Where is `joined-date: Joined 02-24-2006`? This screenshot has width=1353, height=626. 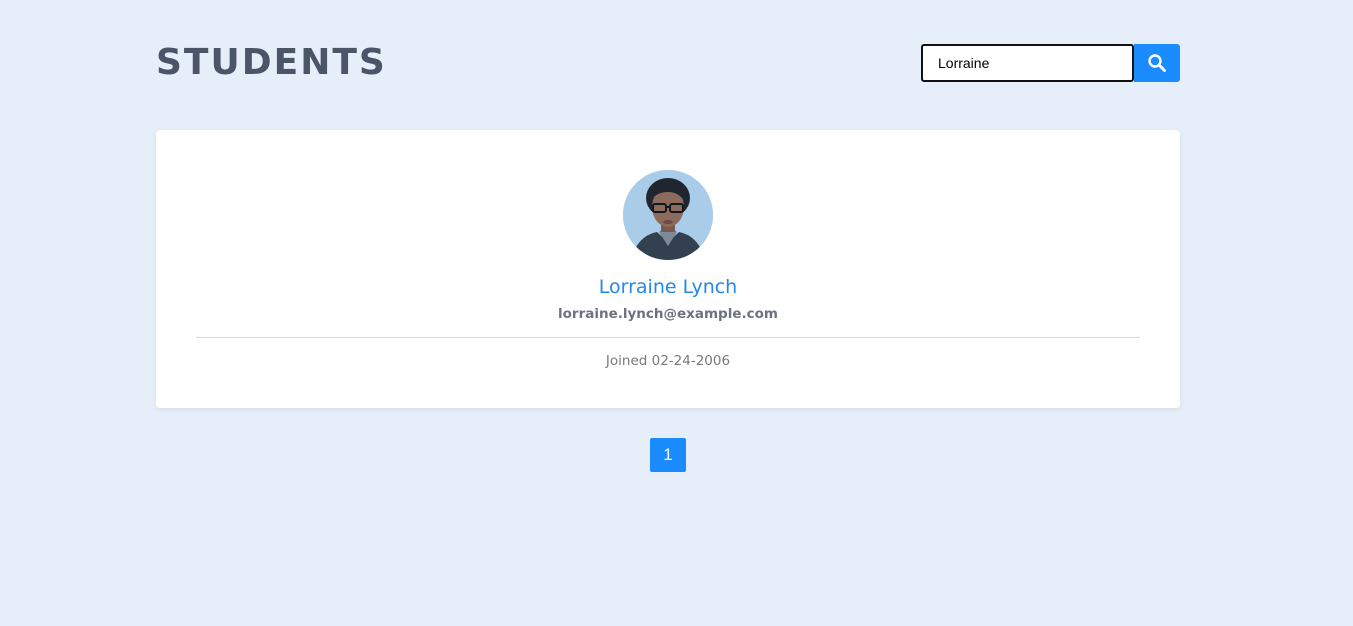 joined-date: Joined 02-24-2006 is located at coordinates (668, 361).